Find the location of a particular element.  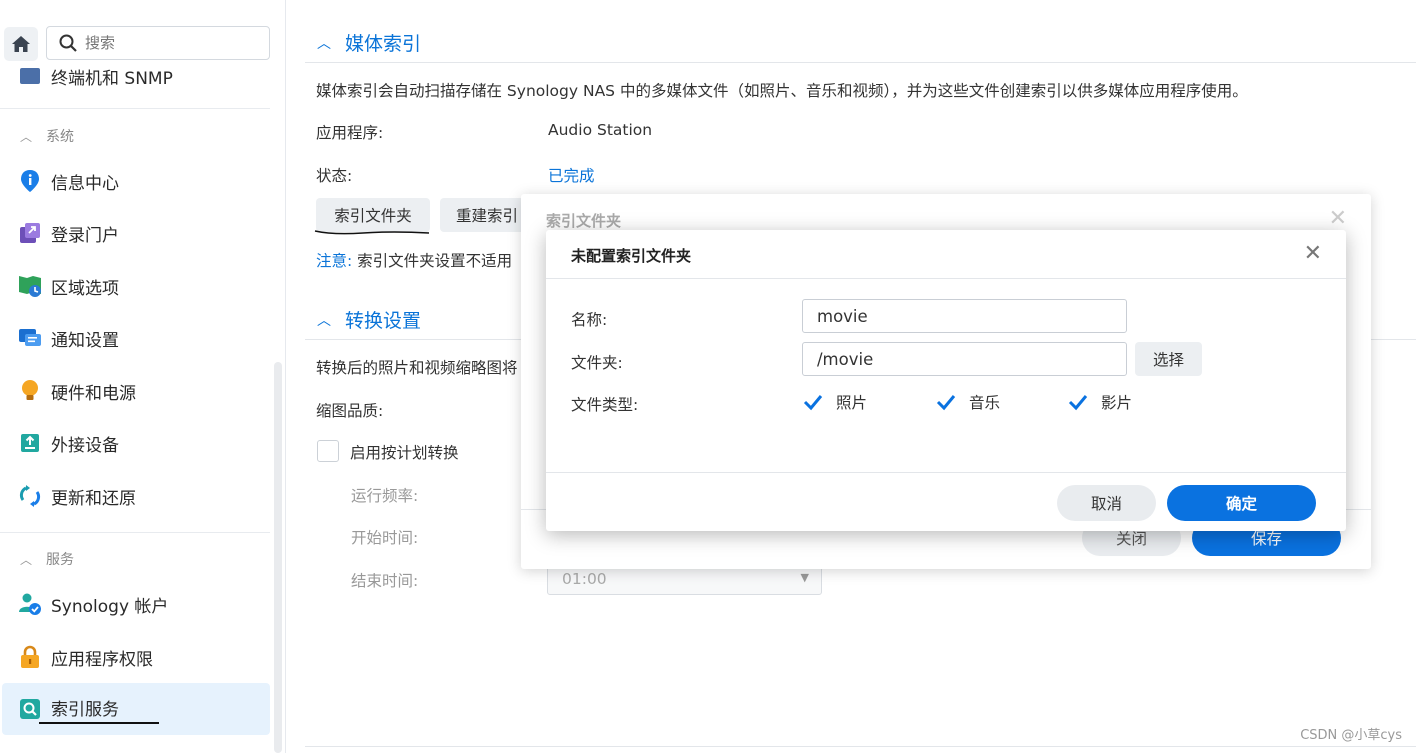

lock-icon is located at coordinates (30, 657).